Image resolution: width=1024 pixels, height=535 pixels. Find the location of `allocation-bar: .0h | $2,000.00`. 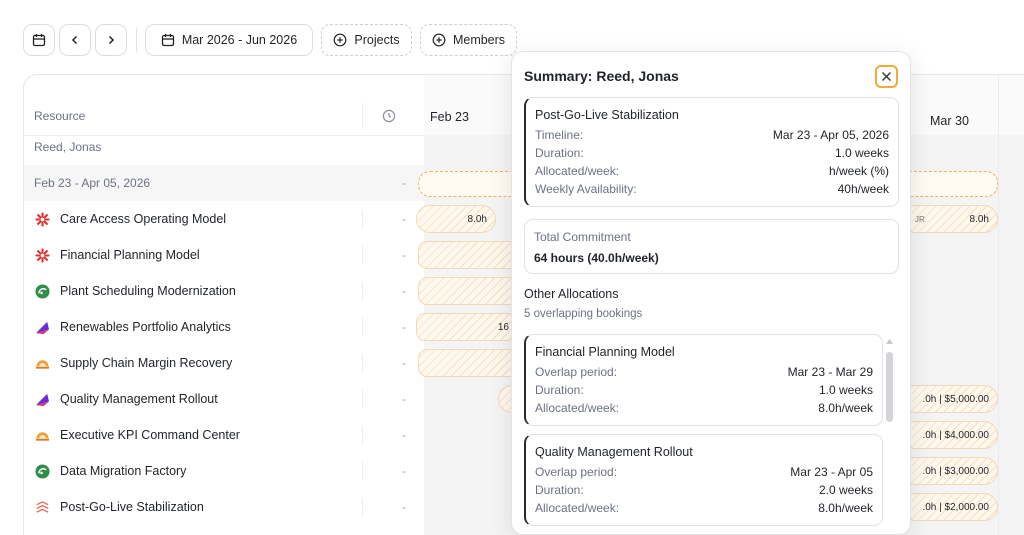

allocation-bar: .0h | $2,000.00 is located at coordinates (950, 507).